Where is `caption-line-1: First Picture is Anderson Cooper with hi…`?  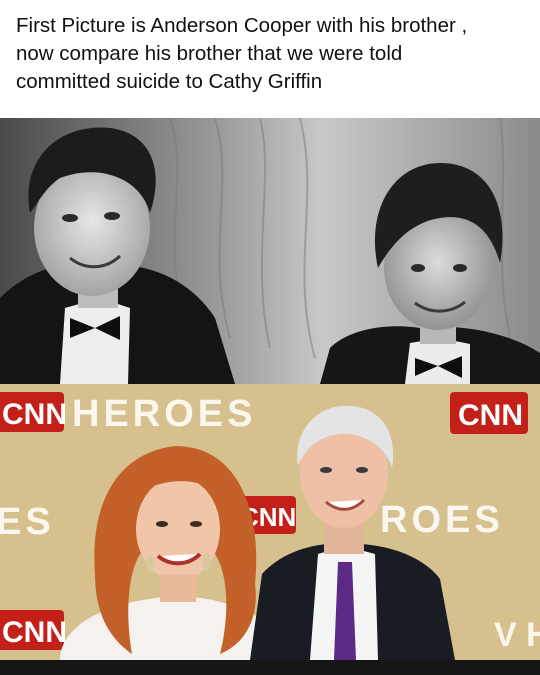 caption-line-1: First Picture is Anderson Cooper with hi… is located at coordinates (242, 25).